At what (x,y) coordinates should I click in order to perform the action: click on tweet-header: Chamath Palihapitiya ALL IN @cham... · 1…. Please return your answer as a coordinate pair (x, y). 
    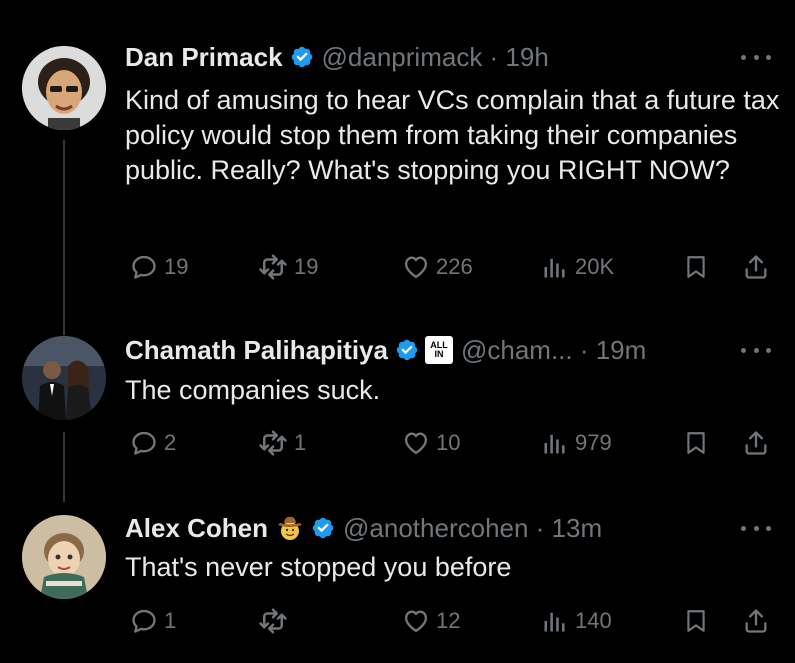
    Looking at the image, I should click on (385, 350).